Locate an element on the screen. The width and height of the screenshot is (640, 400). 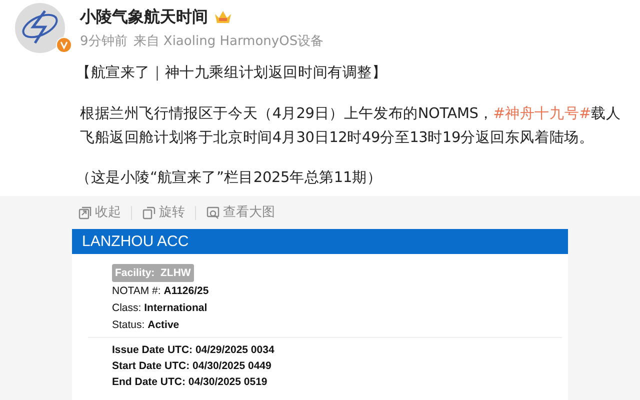
image-zoom-icon is located at coordinates (213, 213).